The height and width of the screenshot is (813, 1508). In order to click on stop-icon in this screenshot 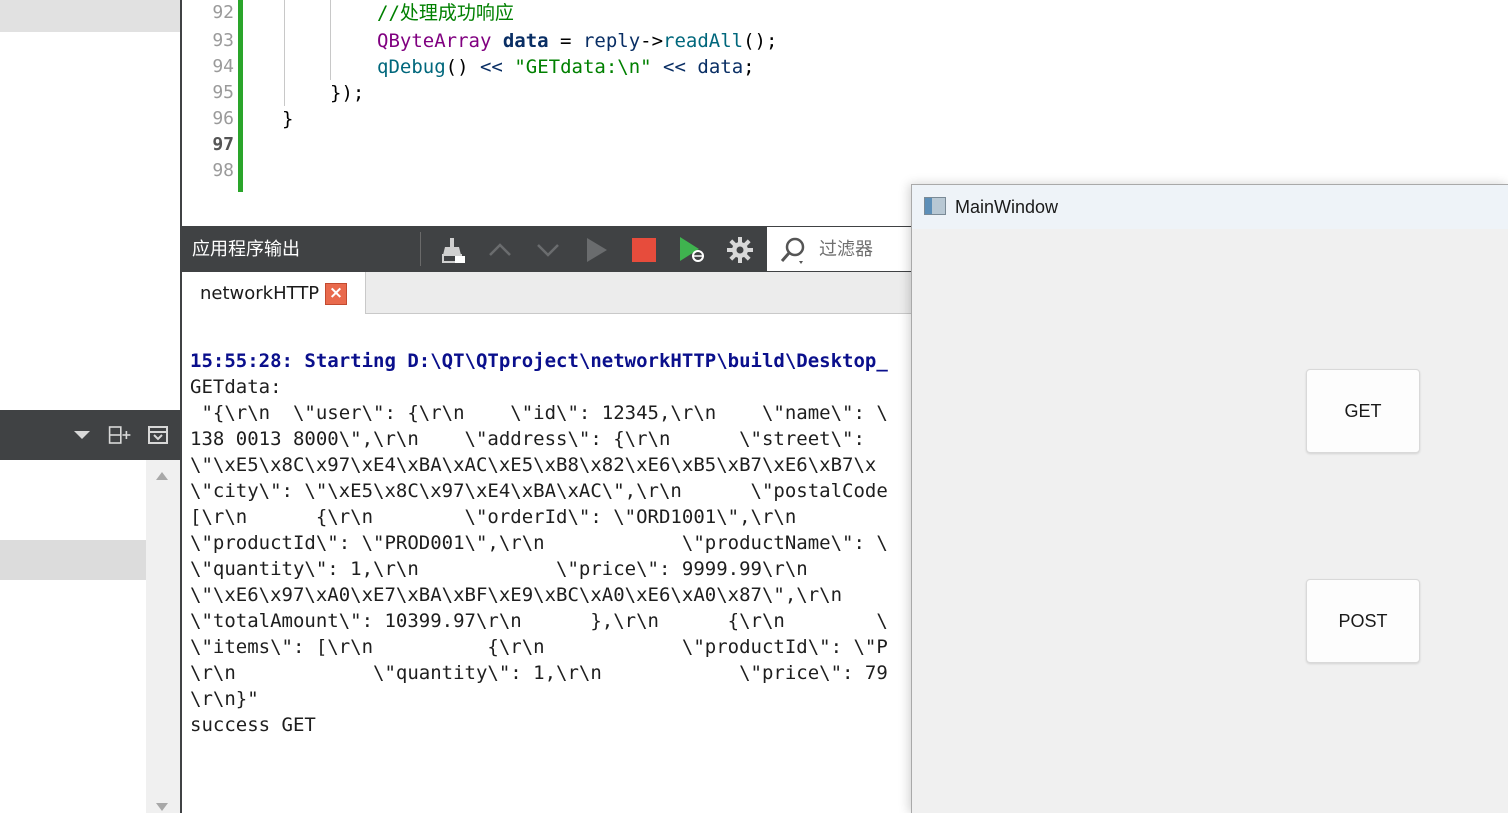, I will do `click(644, 250)`.